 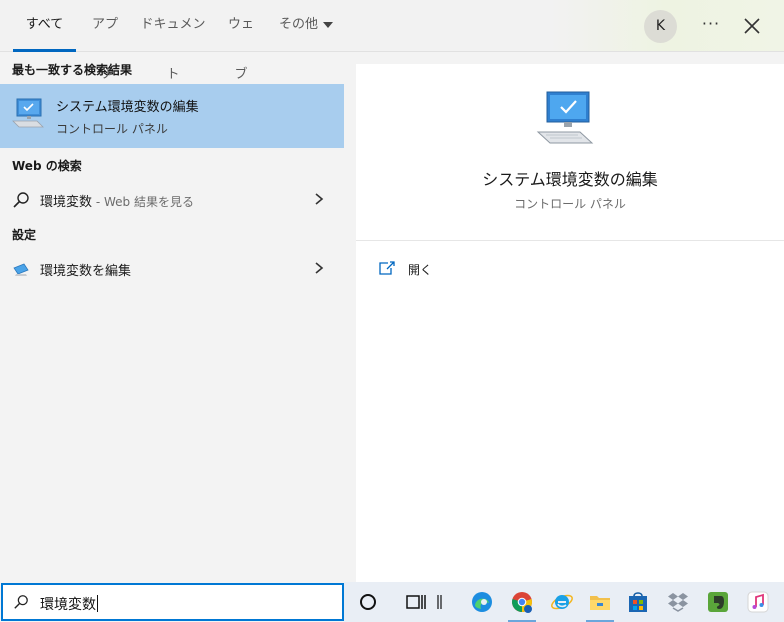 What do you see at coordinates (172, 602) in the screenshot?
I see `search-input: 環境変数` at bounding box center [172, 602].